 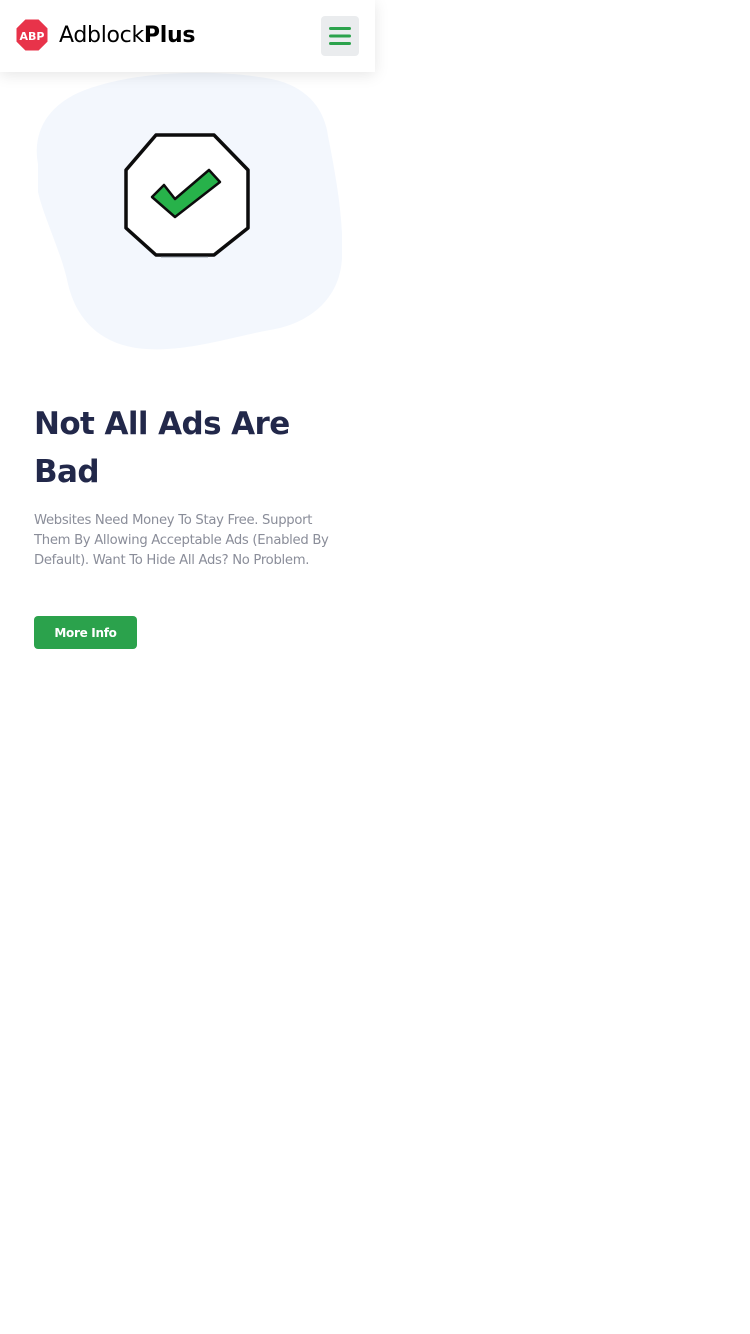 What do you see at coordinates (162, 448) in the screenshot?
I see `hero-title: Not All Ads Are Bad` at bounding box center [162, 448].